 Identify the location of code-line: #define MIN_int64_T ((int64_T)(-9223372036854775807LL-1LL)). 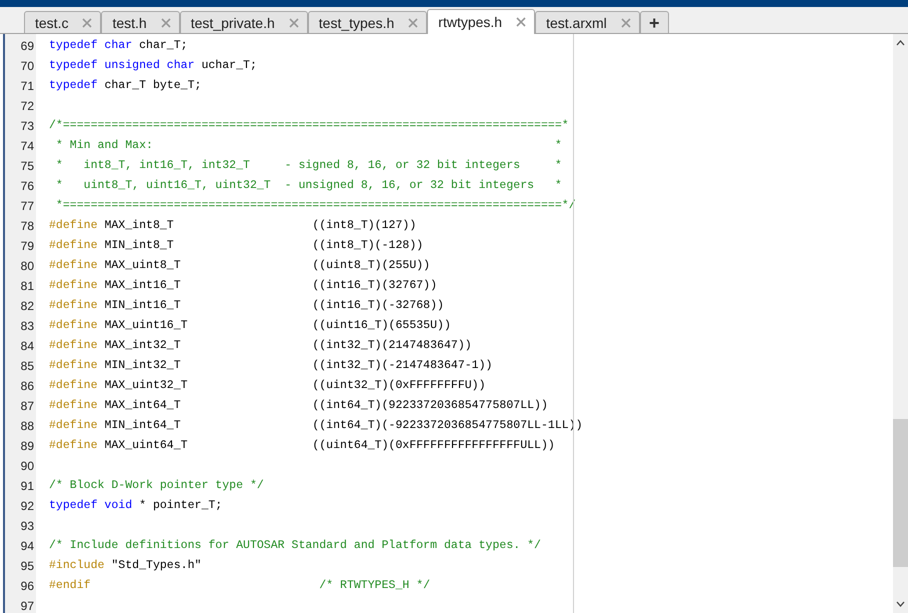
(316, 426).